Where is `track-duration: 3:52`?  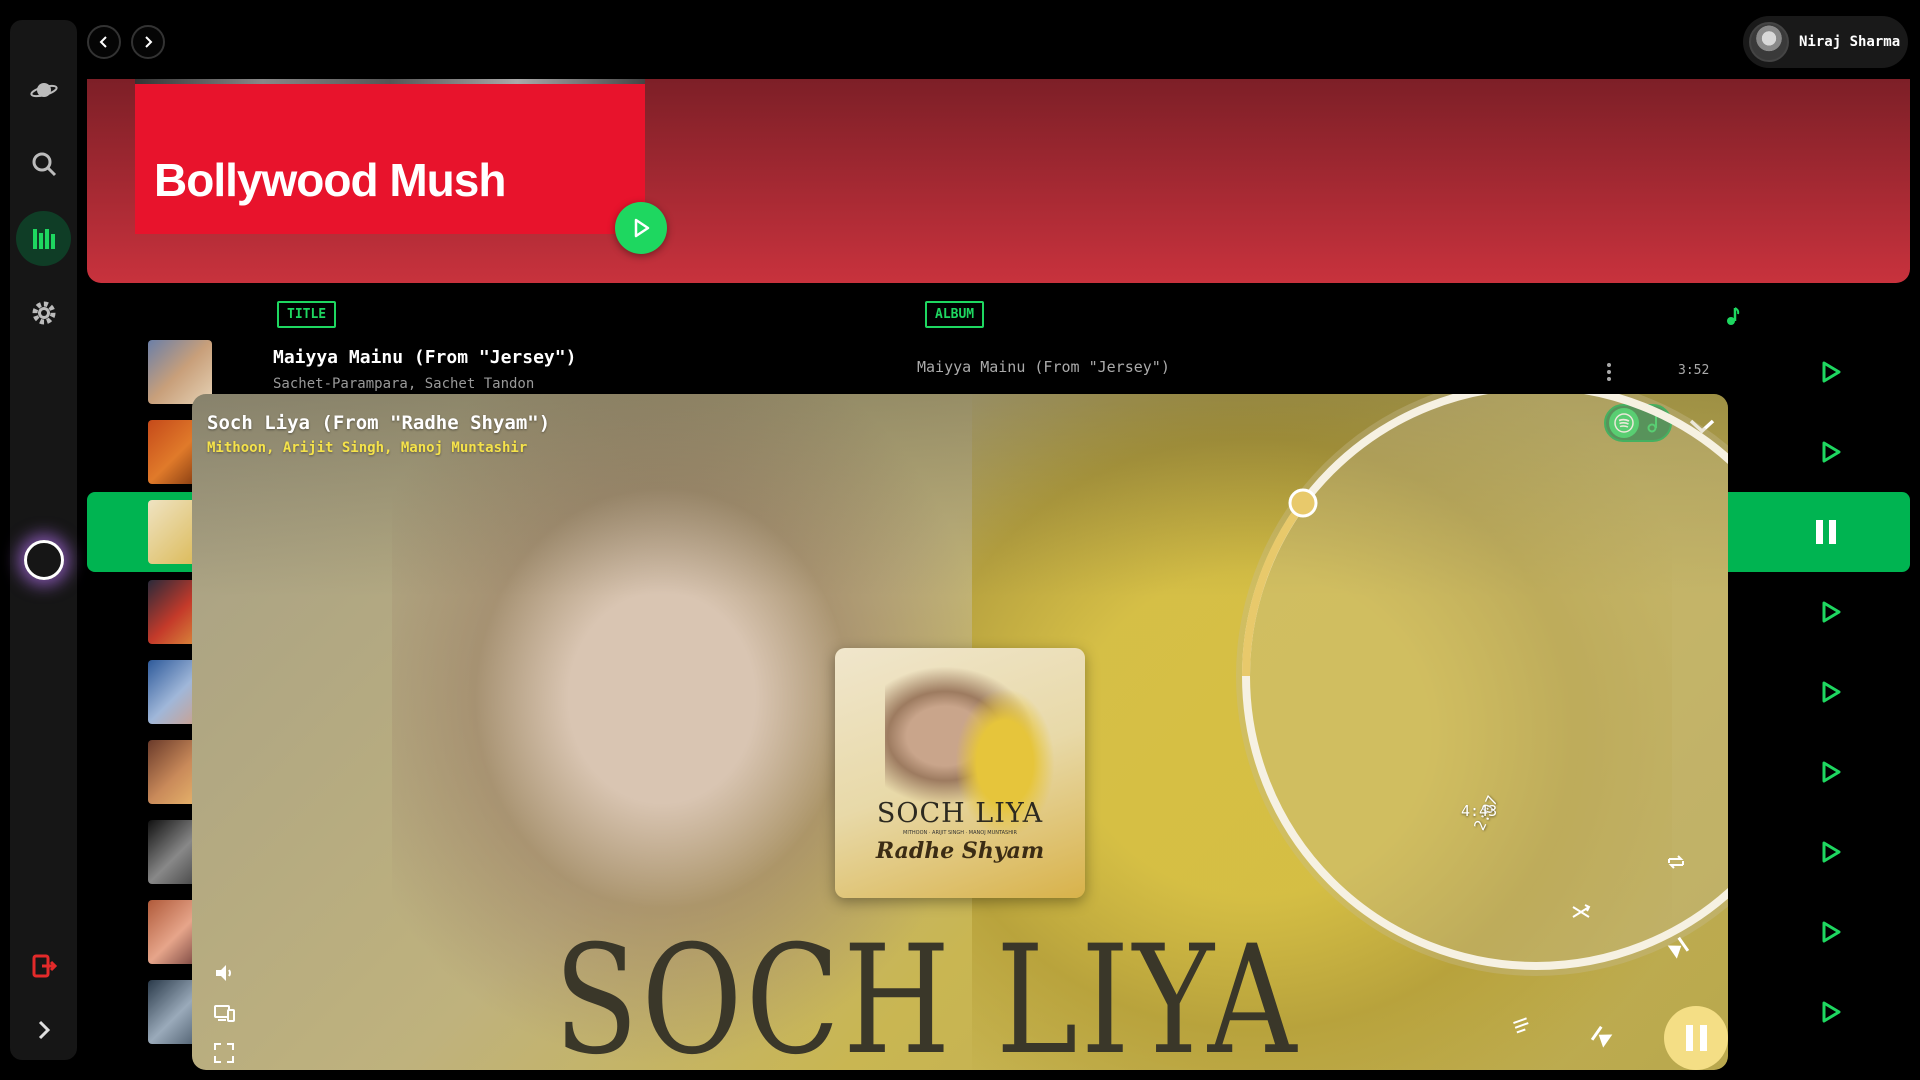 track-duration: 3:52 is located at coordinates (1694, 370).